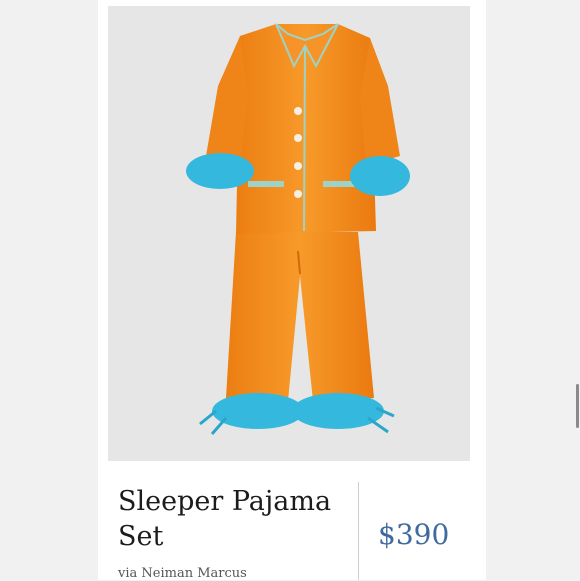 The height and width of the screenshot is (581, 580). Describe the element at coordinates (182, 573) in the screenshot. I see `product-source: via Neiman Marcus` at that location.